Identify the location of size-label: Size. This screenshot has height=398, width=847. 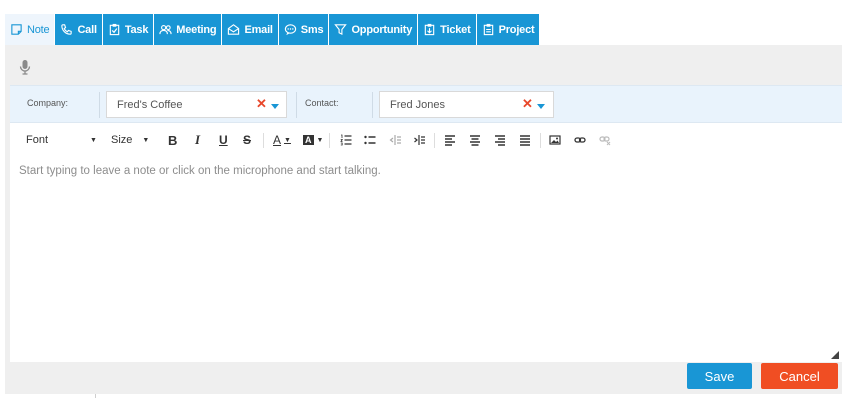
(122, 140).